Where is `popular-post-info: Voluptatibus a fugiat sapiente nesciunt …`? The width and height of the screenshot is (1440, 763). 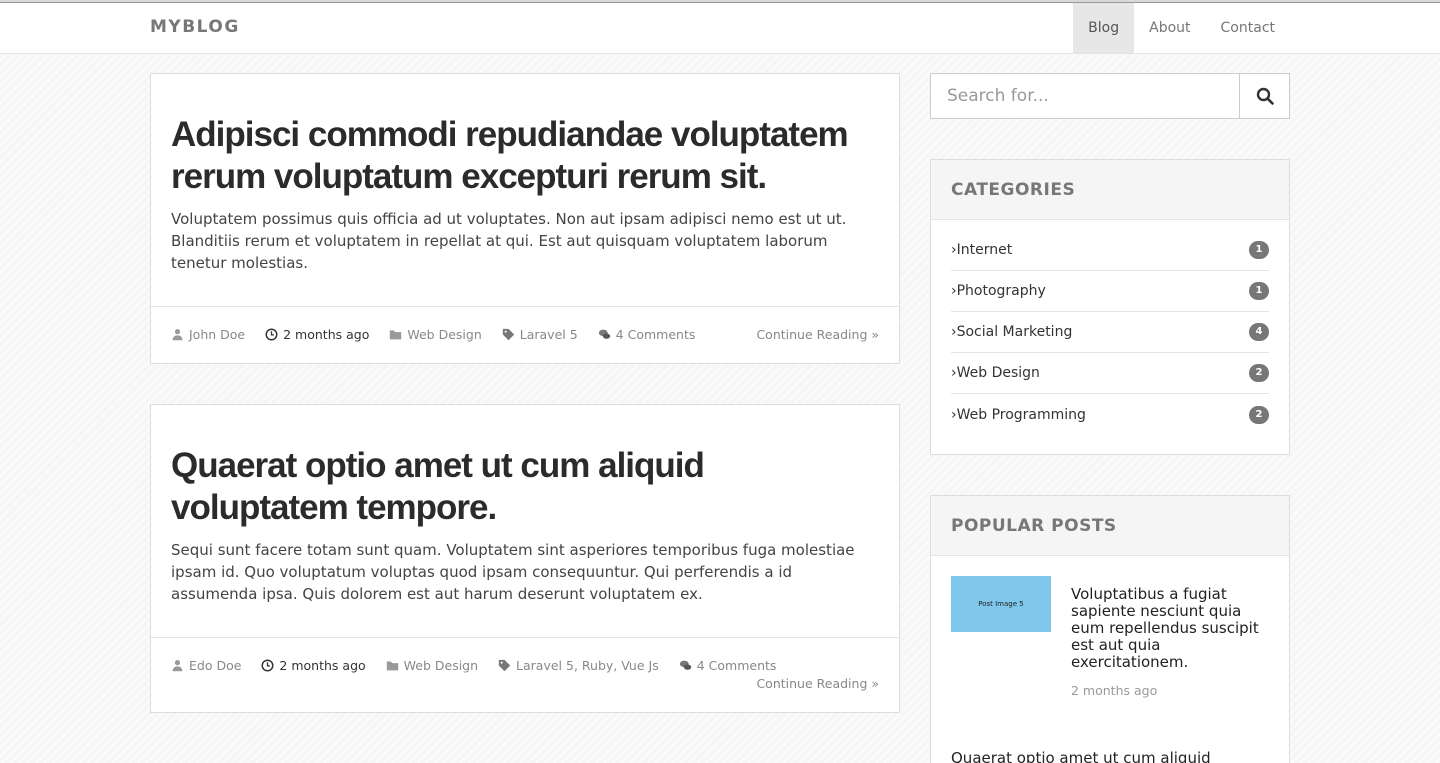 popular-post-info: Voluptatibus a fugiat sapiente nesciunt … is located at coordinates (1170, 637).